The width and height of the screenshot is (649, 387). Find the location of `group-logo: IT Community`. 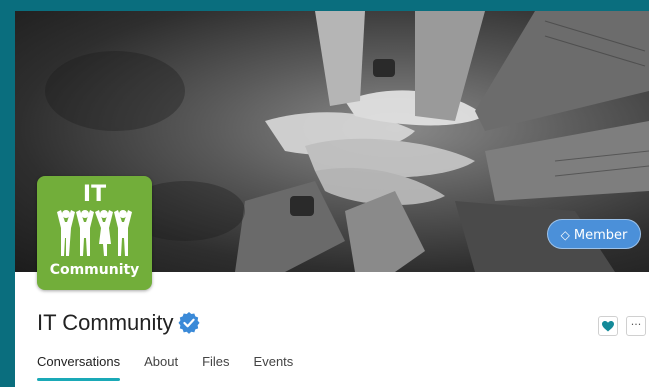

group-logo: IT Community is located at coordinates (94, 233).